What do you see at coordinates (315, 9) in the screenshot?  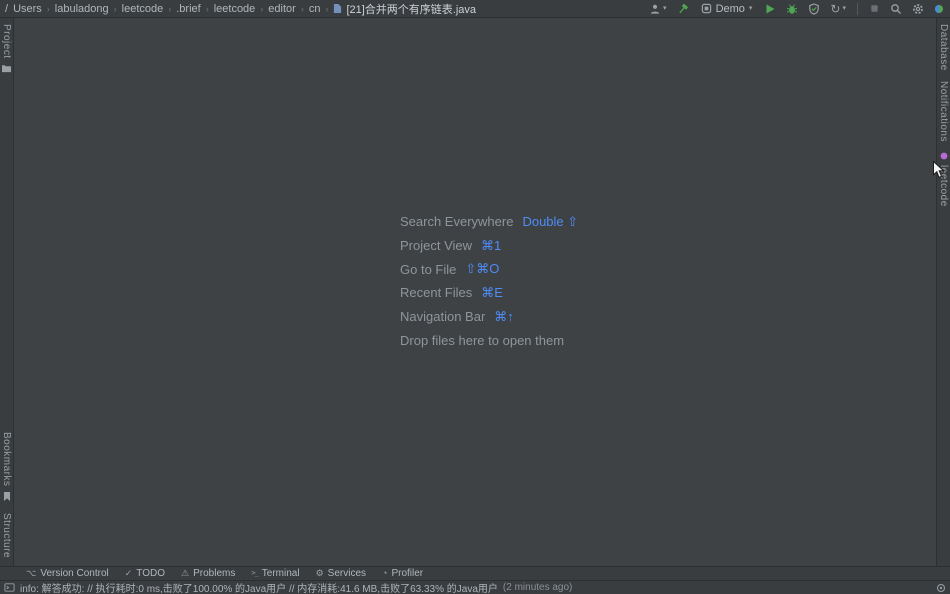 I see `breadcrumb-item: cn` at bounding box center [315, 9].